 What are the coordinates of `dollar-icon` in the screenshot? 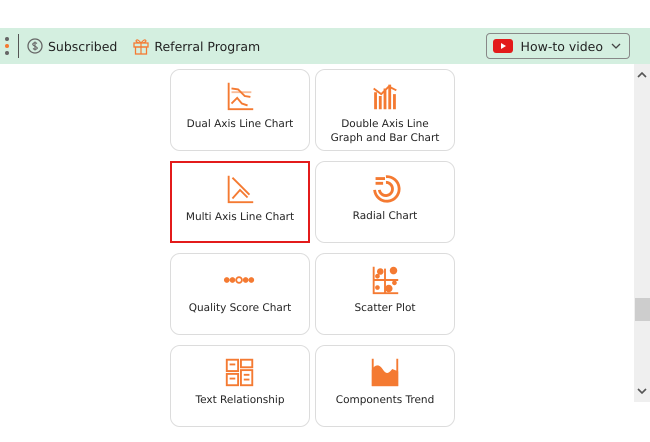 It's located at (35, 46).